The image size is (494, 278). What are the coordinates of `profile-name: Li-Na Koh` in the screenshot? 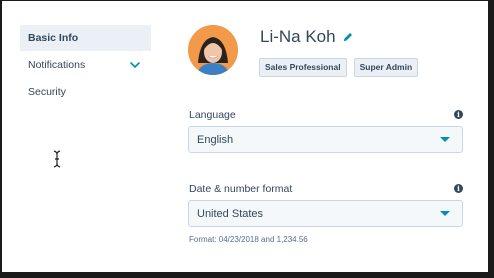 It's located at (307, 37).